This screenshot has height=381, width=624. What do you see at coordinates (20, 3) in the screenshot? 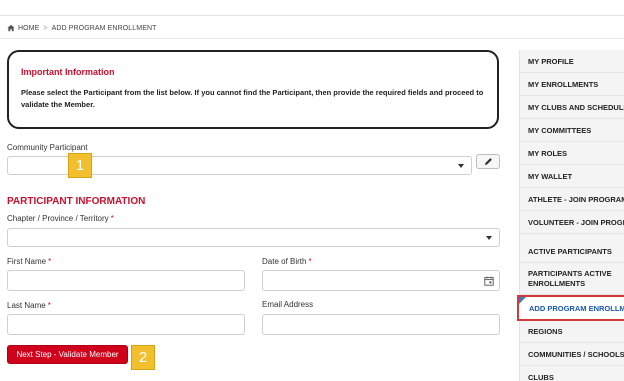
I see `brand-logo-fragment: ˇ` at bounding box center [20, 3].